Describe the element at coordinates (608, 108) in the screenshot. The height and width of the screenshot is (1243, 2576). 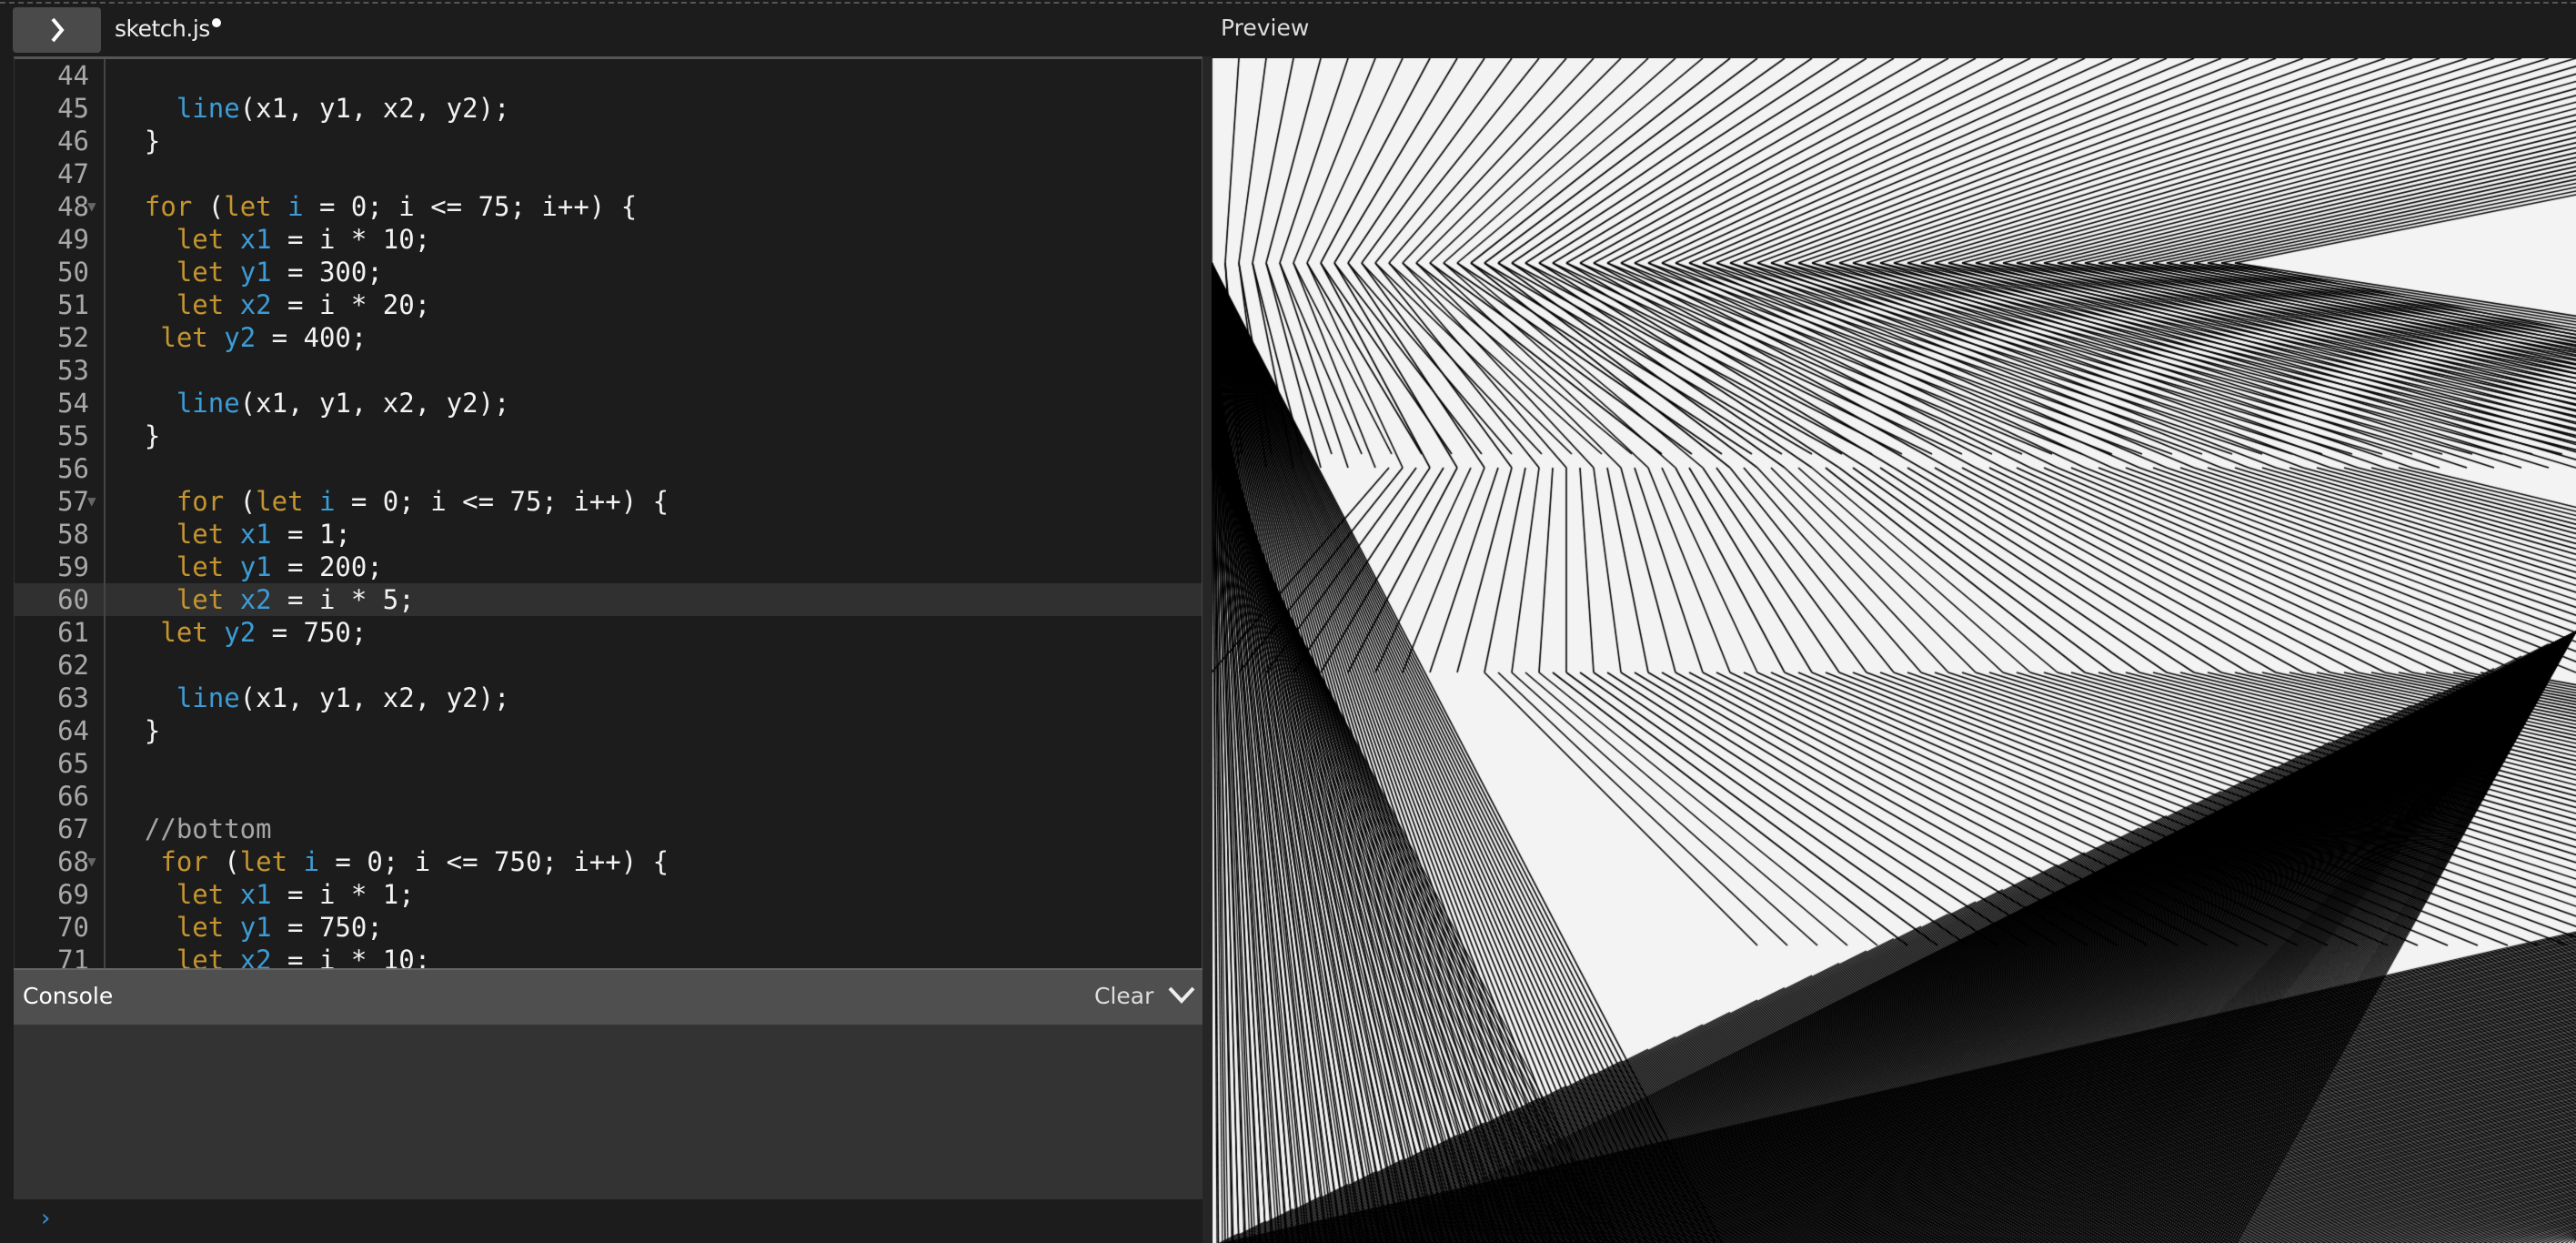
I see `code-line: 45 line(x1, y1, x2, y2); line` at that location.